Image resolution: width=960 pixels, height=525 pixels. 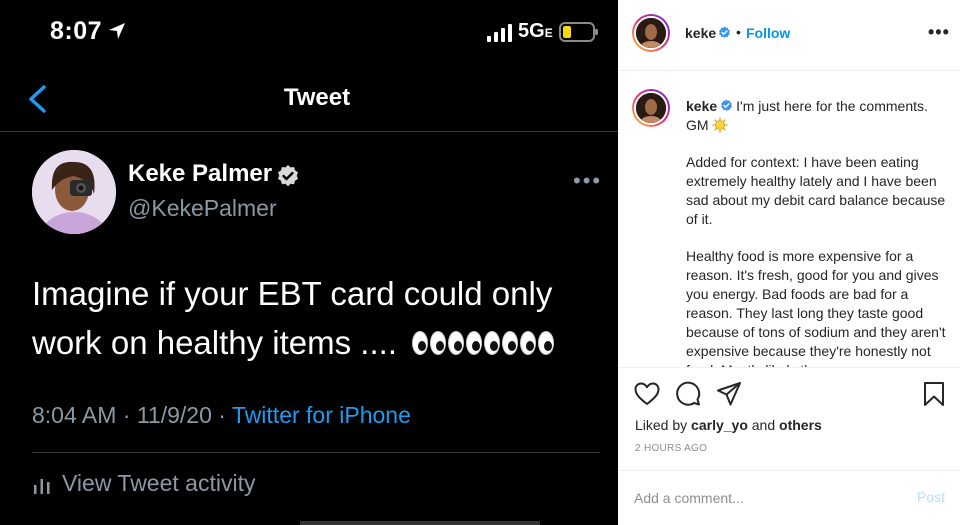 What do you see at coordinates (701, 106) in the screenshot?
I see `caption-username: keke` at bounding box center [701, 106].